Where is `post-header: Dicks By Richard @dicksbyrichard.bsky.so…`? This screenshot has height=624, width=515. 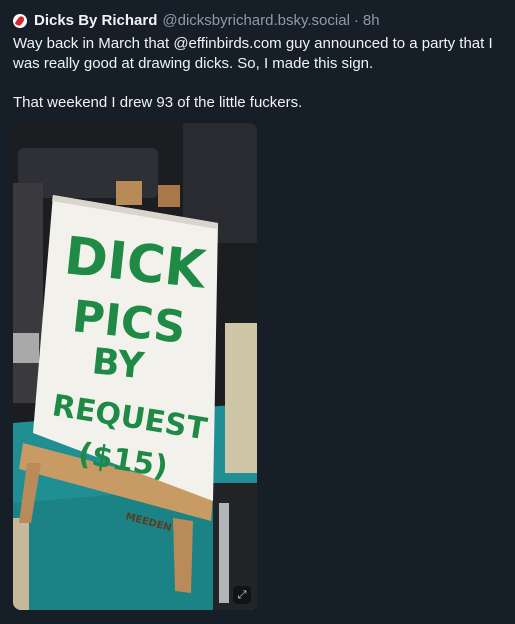 post-header: Dicks By Richard @dicksbyrichard.bsky.so… is located at coordinates (257, 21).